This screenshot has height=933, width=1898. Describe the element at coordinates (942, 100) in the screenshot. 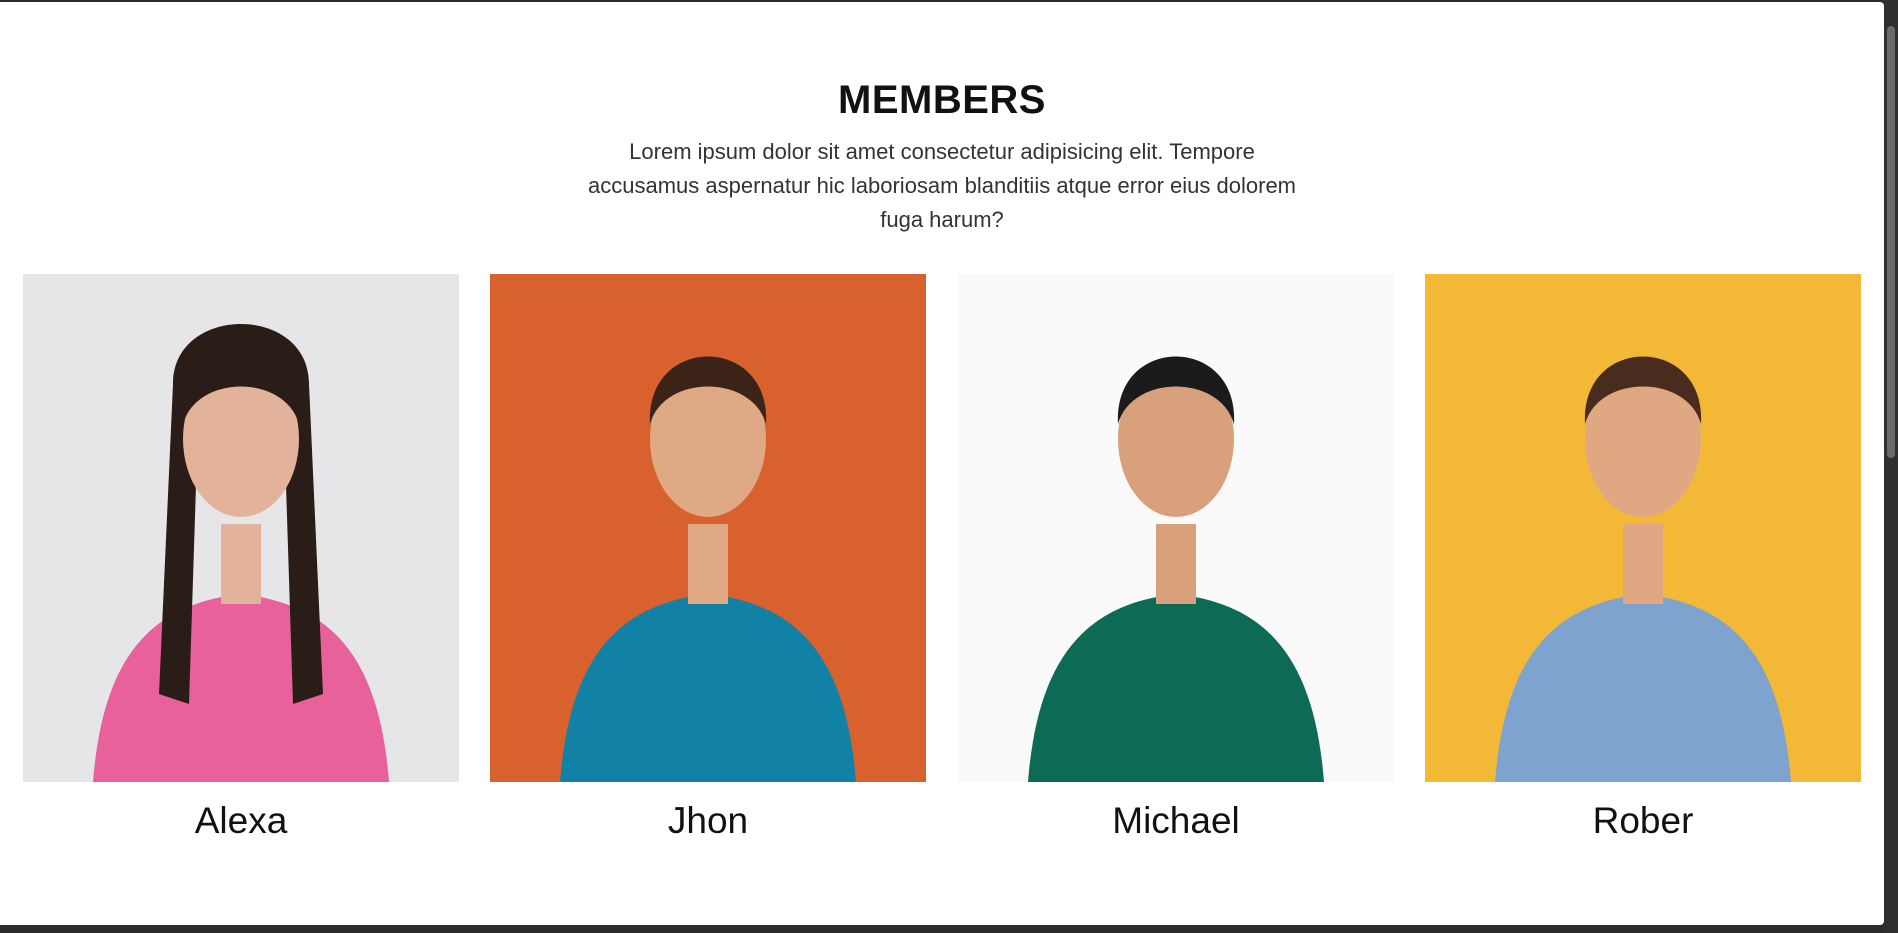

I see `section-title: MEMBERS` at that location.